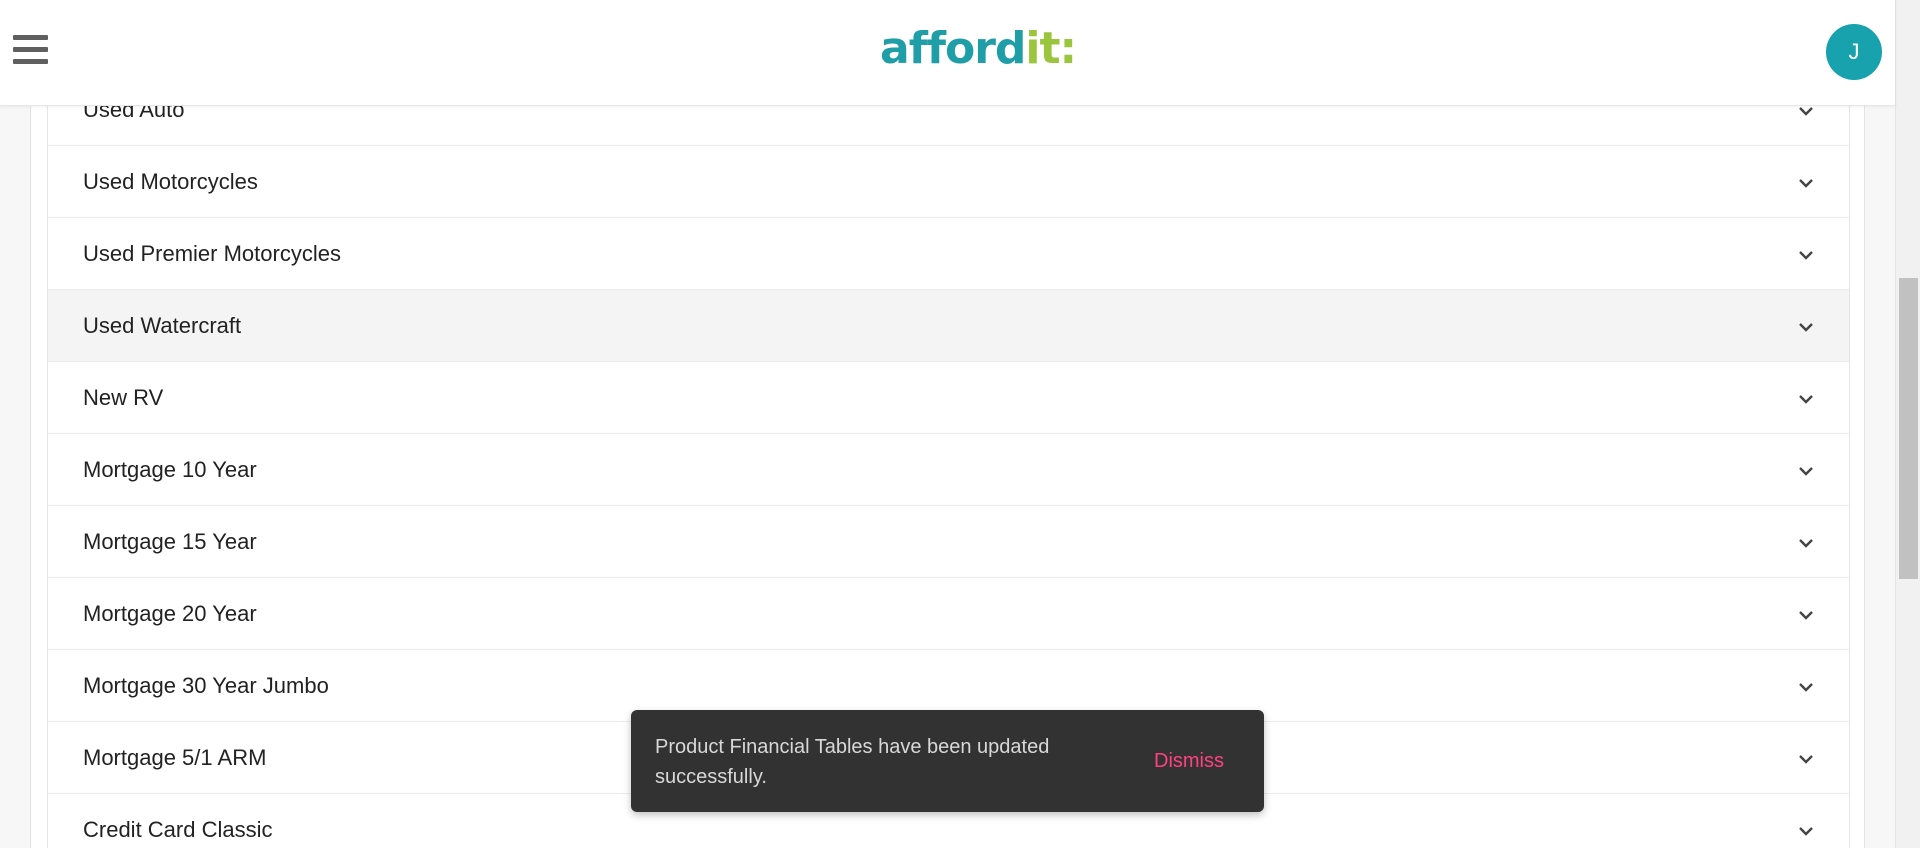  I want to click on affordit-logo: affordit:, so click(978, 48).